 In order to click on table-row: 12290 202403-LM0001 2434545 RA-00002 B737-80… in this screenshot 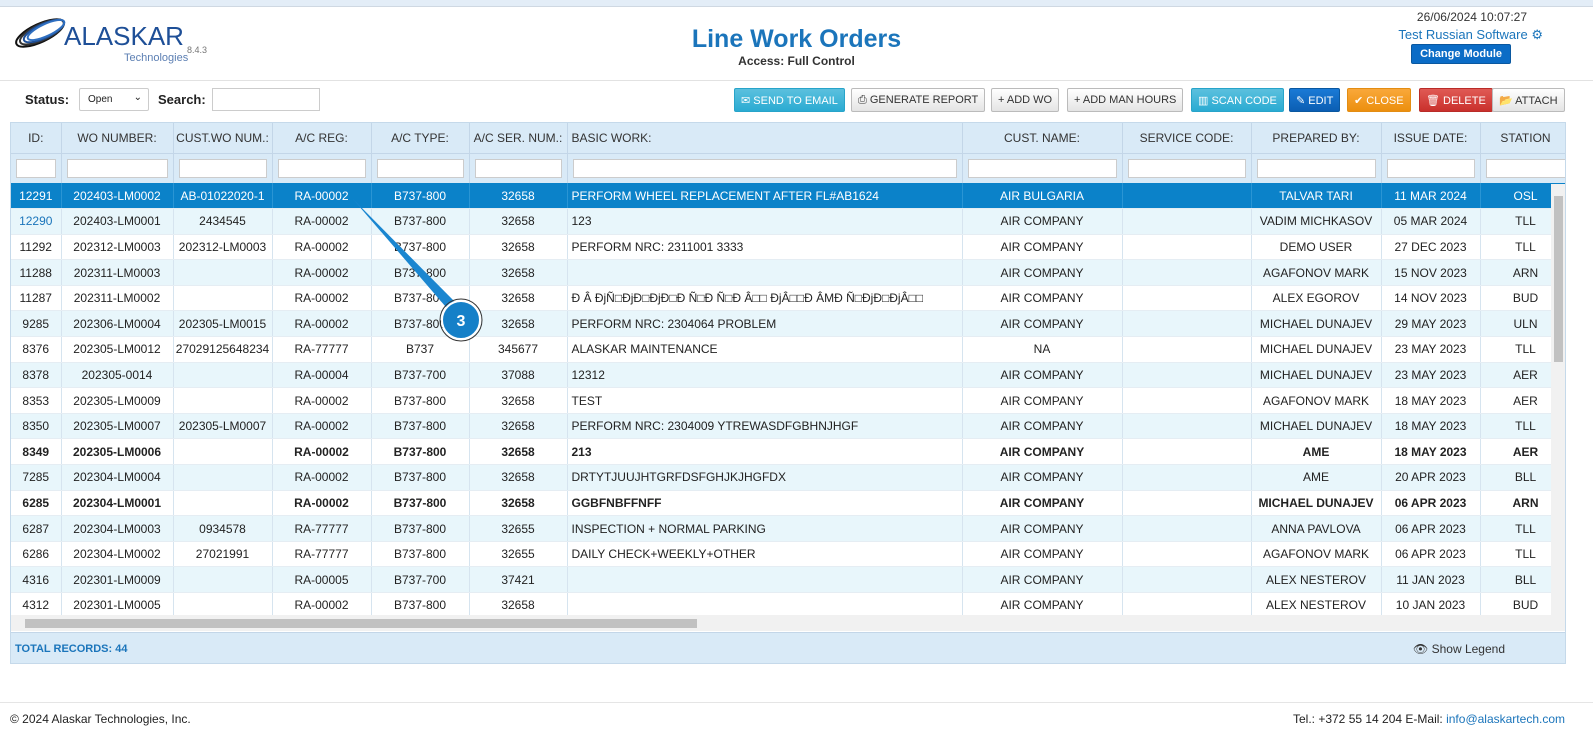, I will do `click(788, 221)`.